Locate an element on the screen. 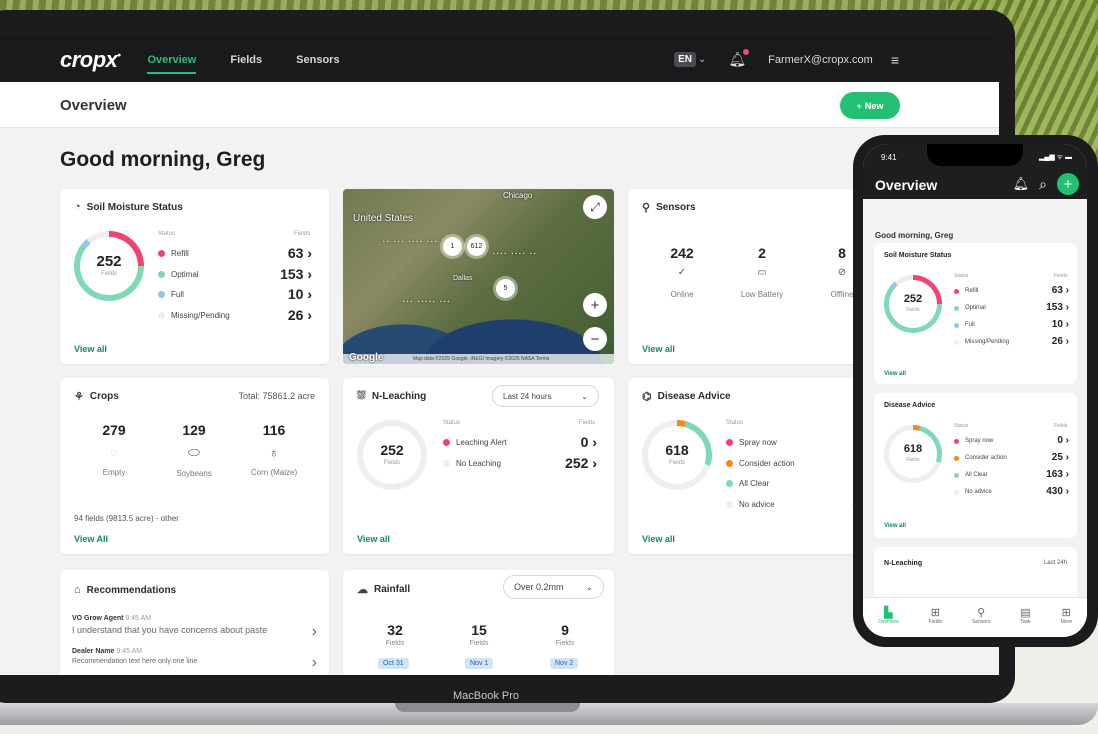  map-cluster: 1 is located at coordinates (452, 246).